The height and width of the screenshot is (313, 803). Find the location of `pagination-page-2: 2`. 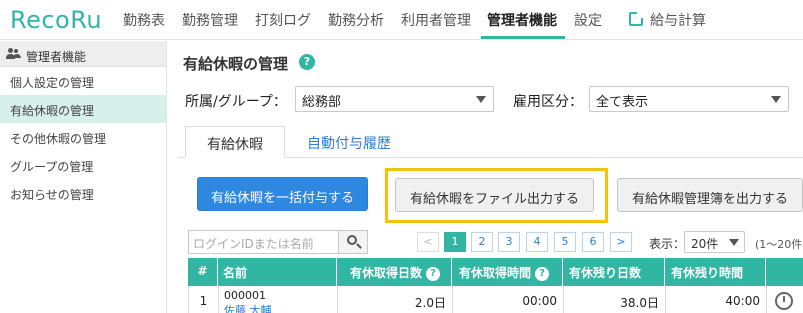

pagination-page-2: 2 is located at coordinates (482, 242).